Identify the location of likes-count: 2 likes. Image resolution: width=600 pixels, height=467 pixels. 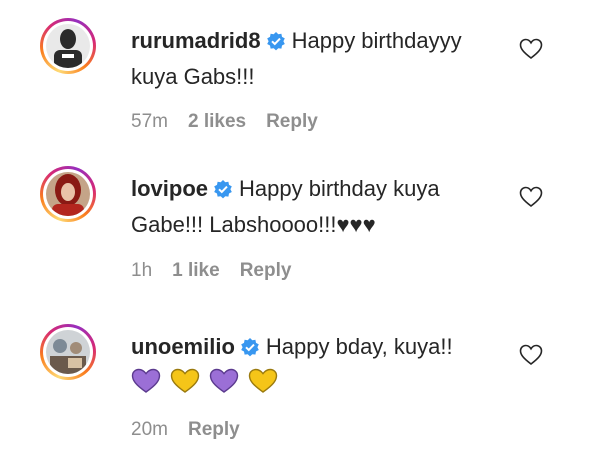
(217, 121).